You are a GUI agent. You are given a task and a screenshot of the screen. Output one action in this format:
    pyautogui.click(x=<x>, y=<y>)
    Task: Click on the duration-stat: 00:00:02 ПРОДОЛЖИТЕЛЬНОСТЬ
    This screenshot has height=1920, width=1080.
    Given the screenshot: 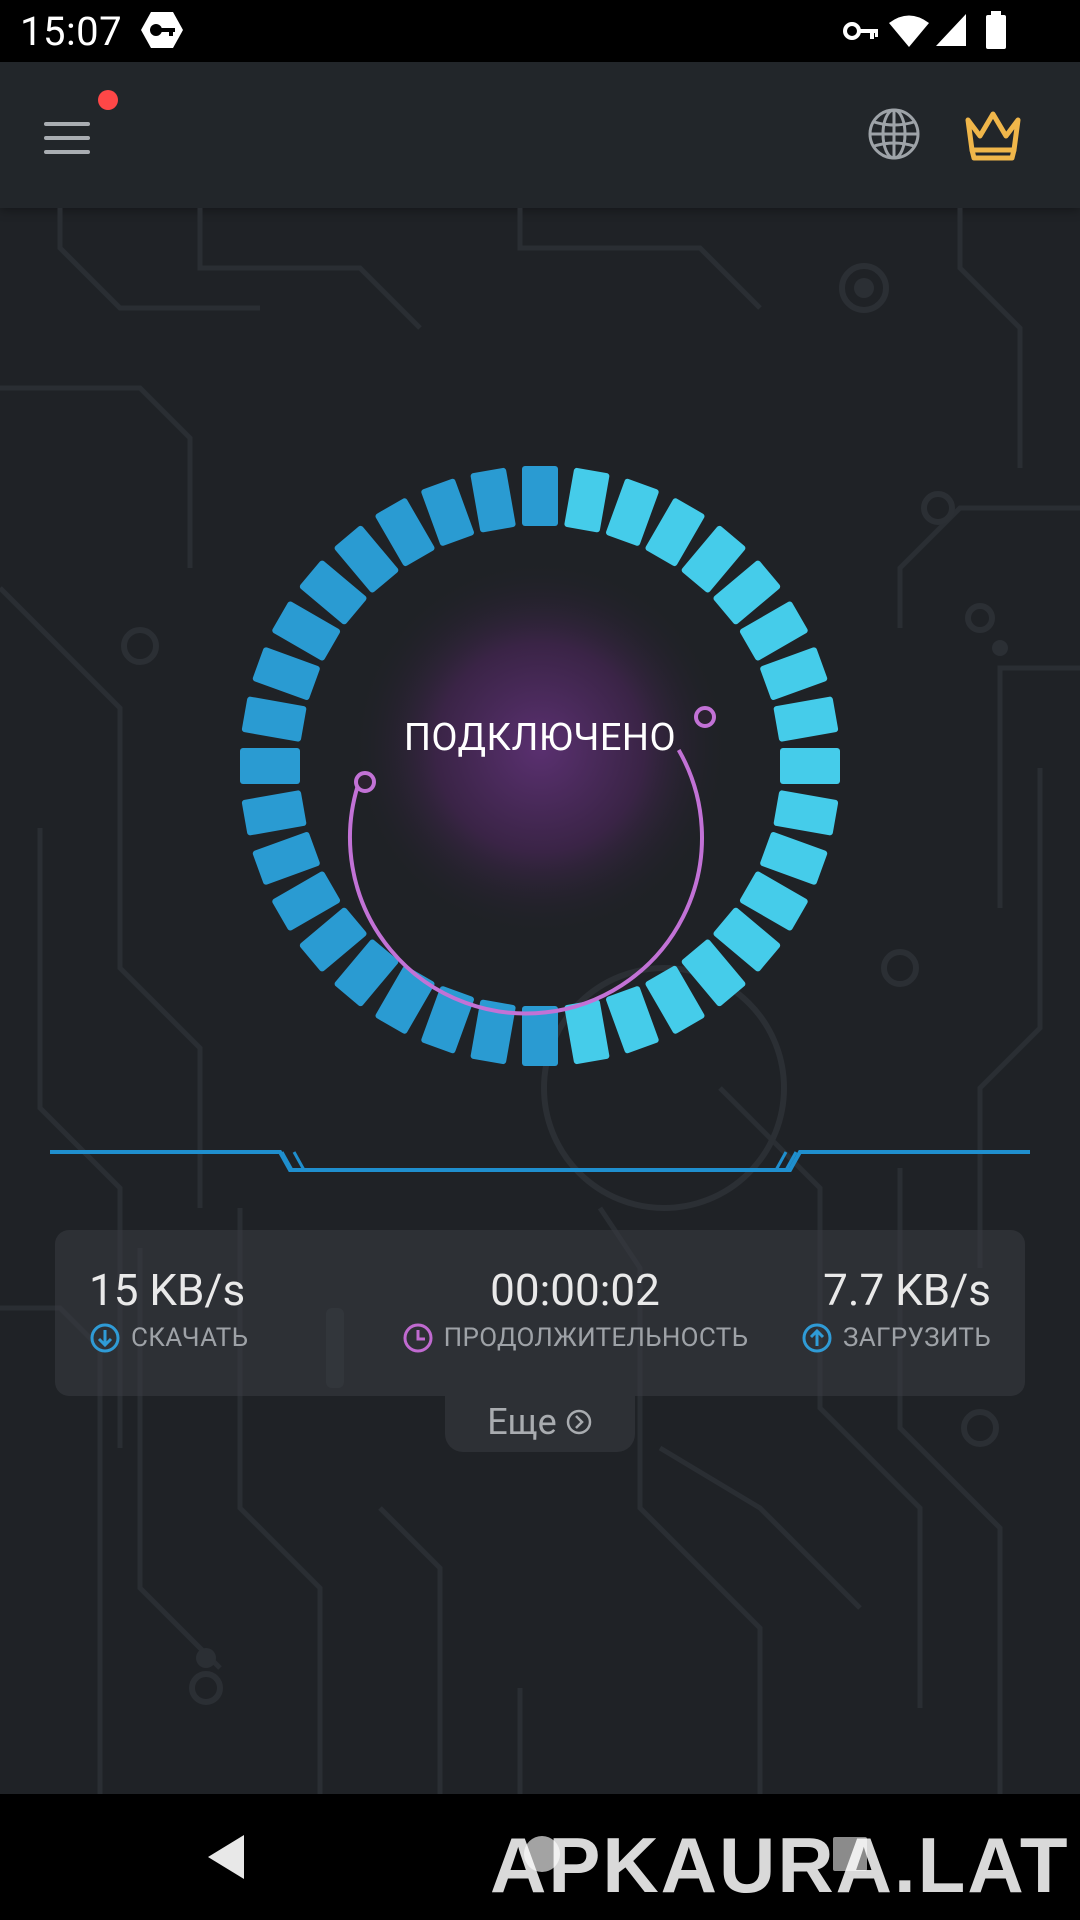 What is the action you would take?
    pyautogui.click(x=575, y=1309)
    